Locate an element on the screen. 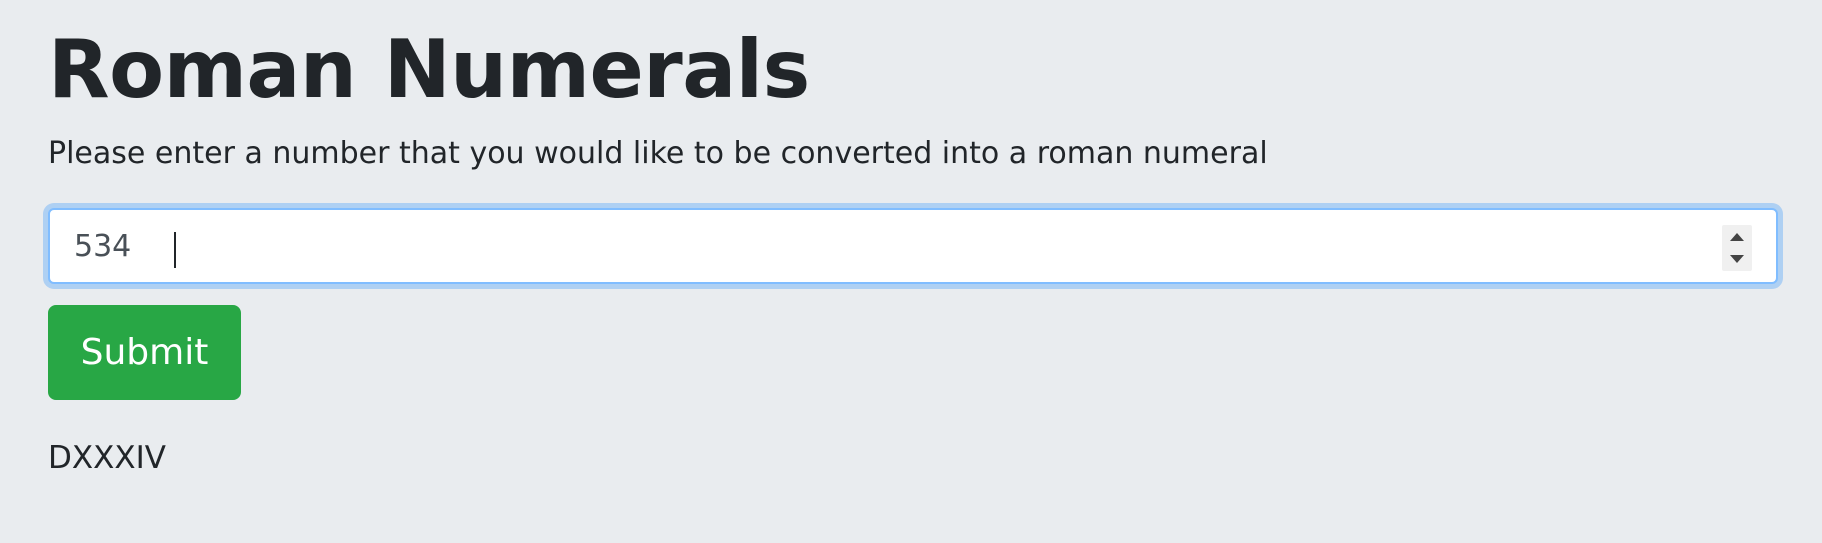  roman-numeral-result: DXXXIV is located at coordinates (107, 458).